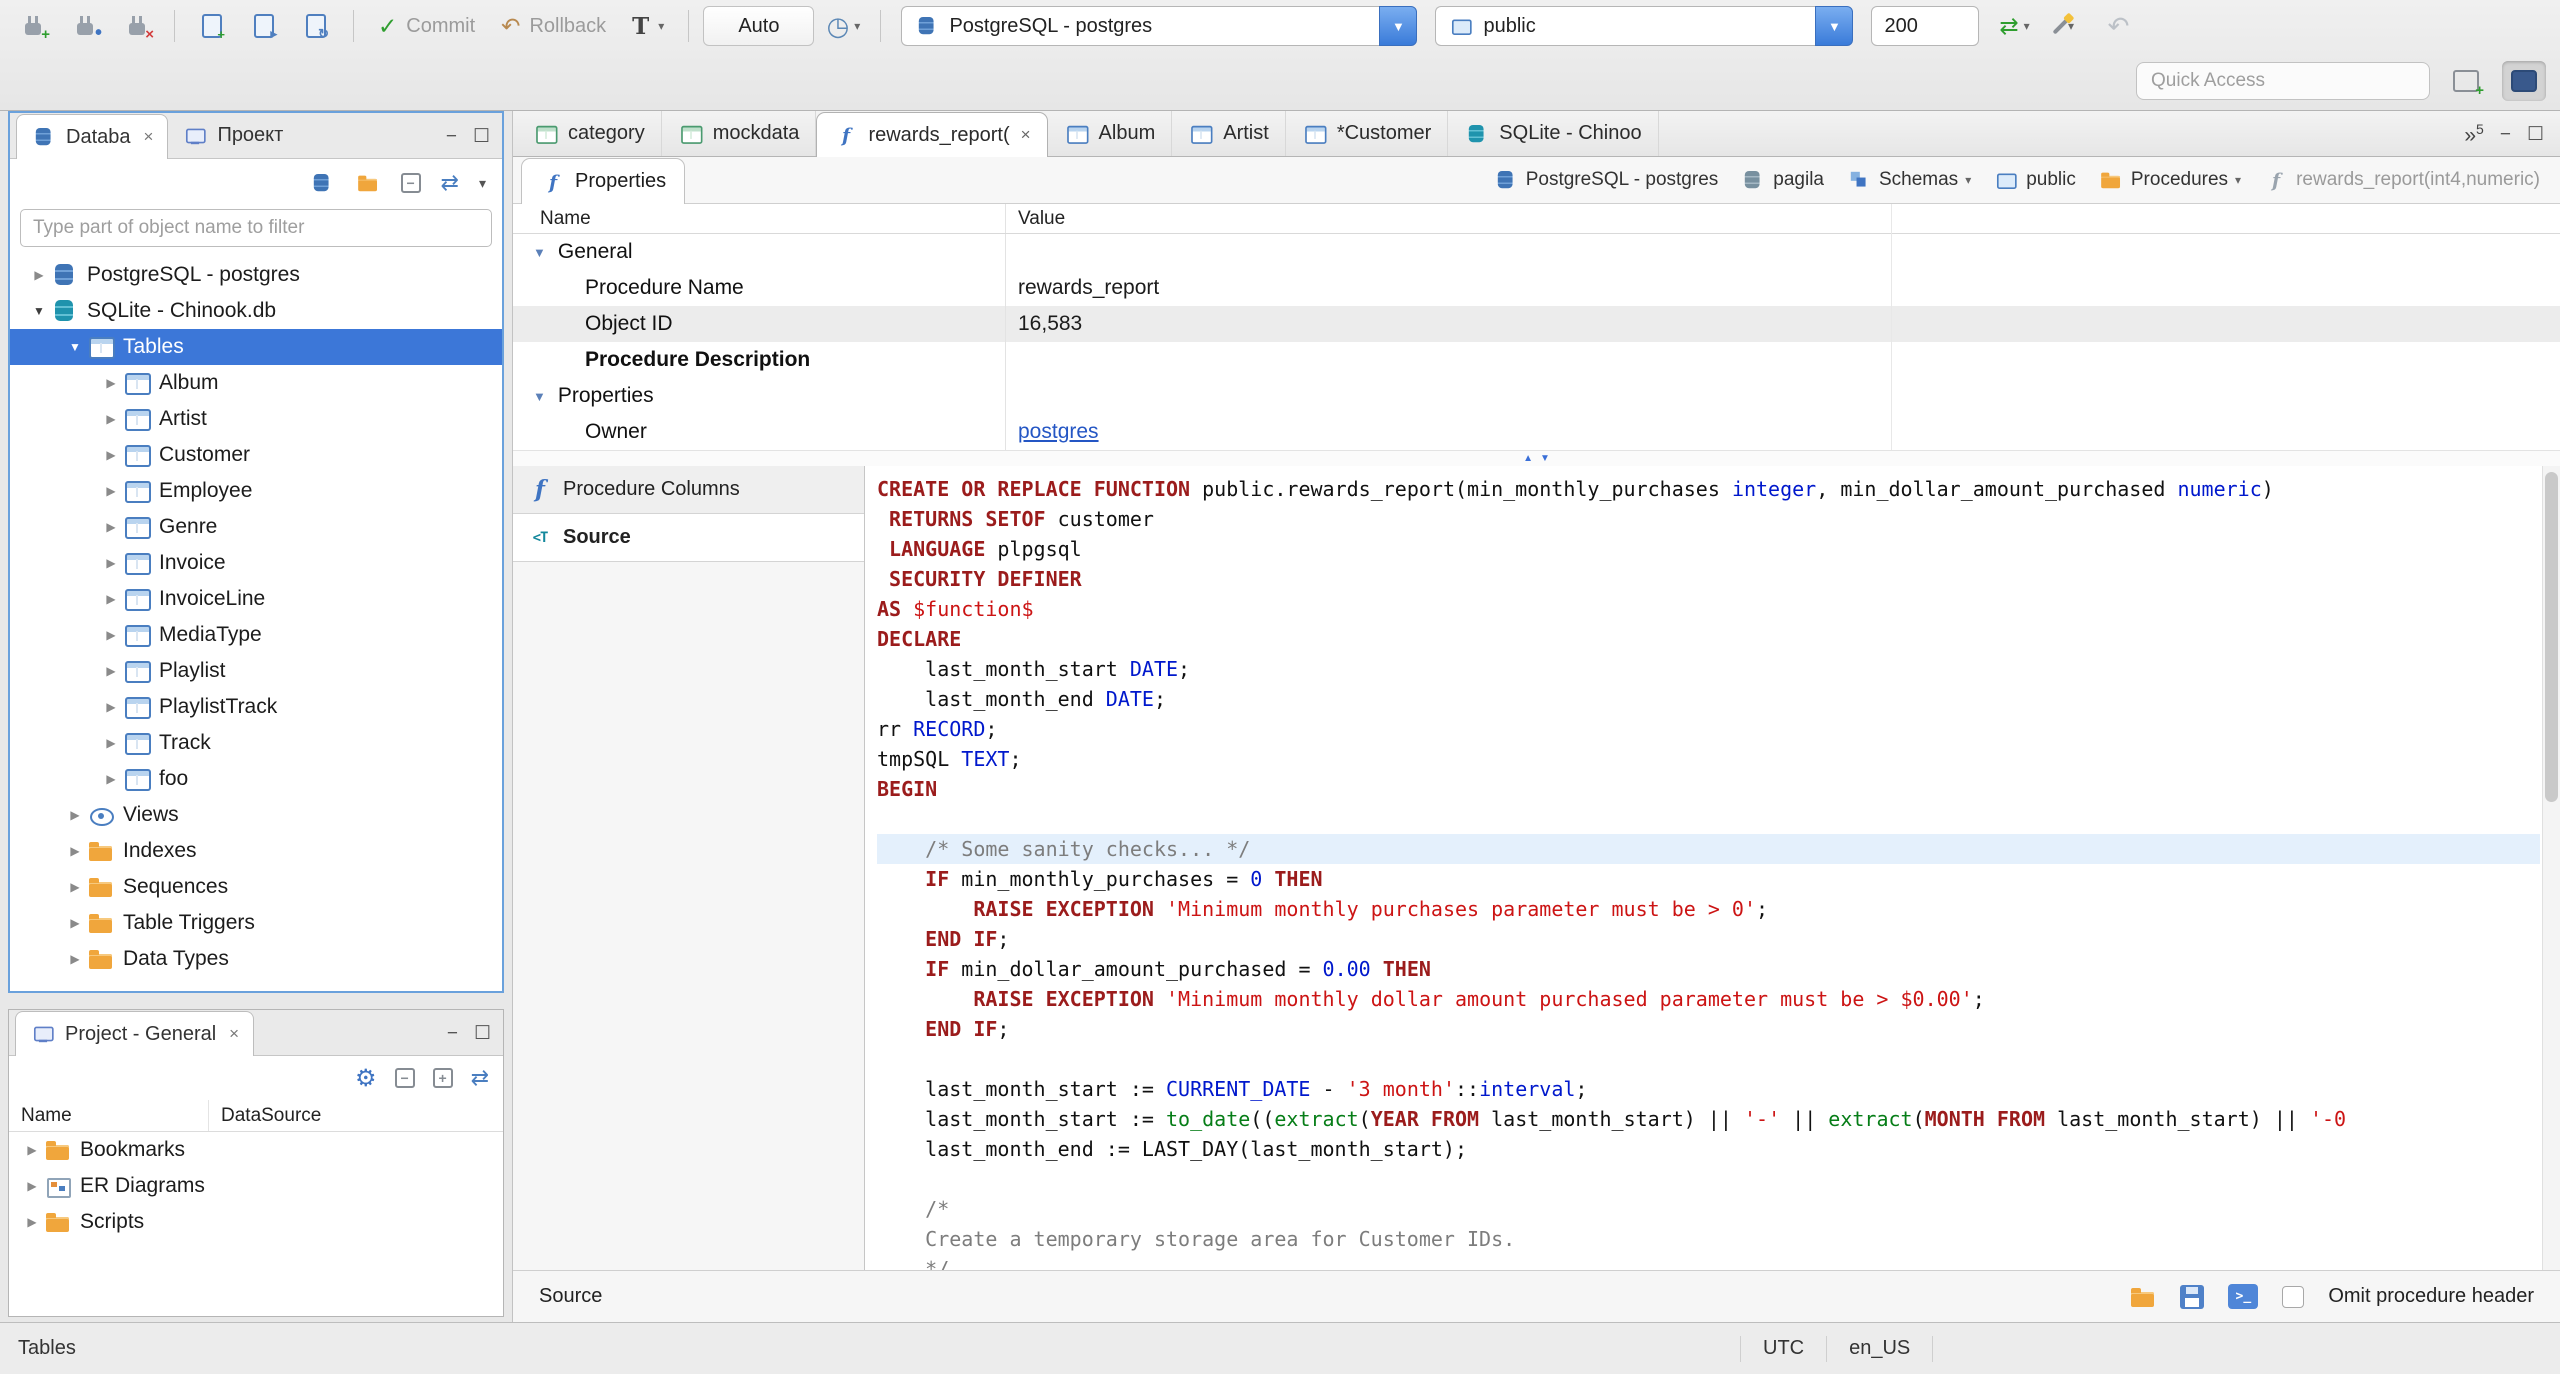  What do you see at coordinates (232, 135) in the screenshot?
I see `tab-project-explorer: Проект` at bounding box center [232, 135].